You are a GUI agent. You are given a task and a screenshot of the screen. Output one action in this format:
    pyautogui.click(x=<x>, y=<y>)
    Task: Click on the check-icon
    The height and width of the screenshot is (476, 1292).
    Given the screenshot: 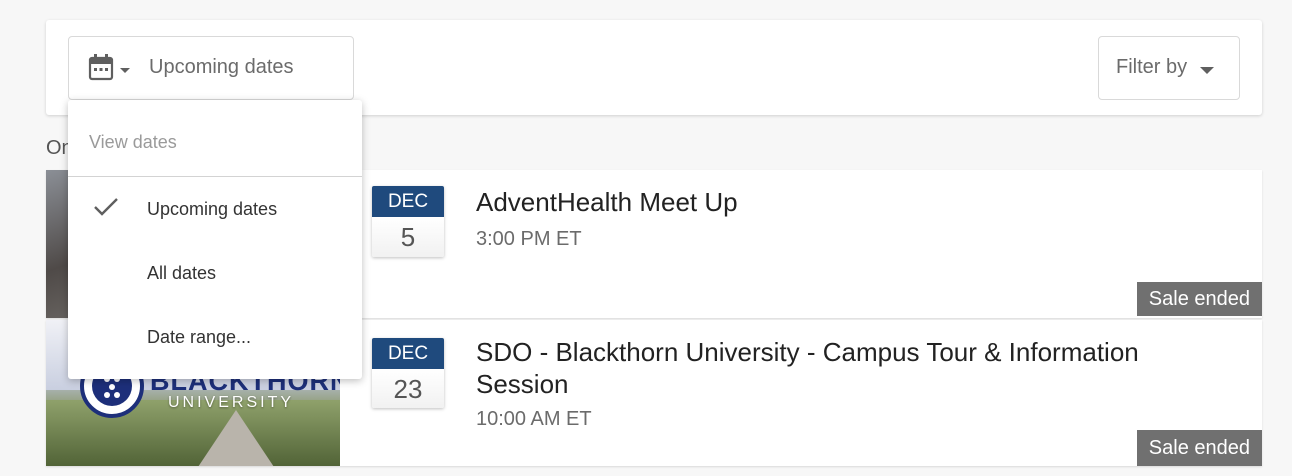 What is the action you would take?
    pyautogui.click(x=106, y=207)
    